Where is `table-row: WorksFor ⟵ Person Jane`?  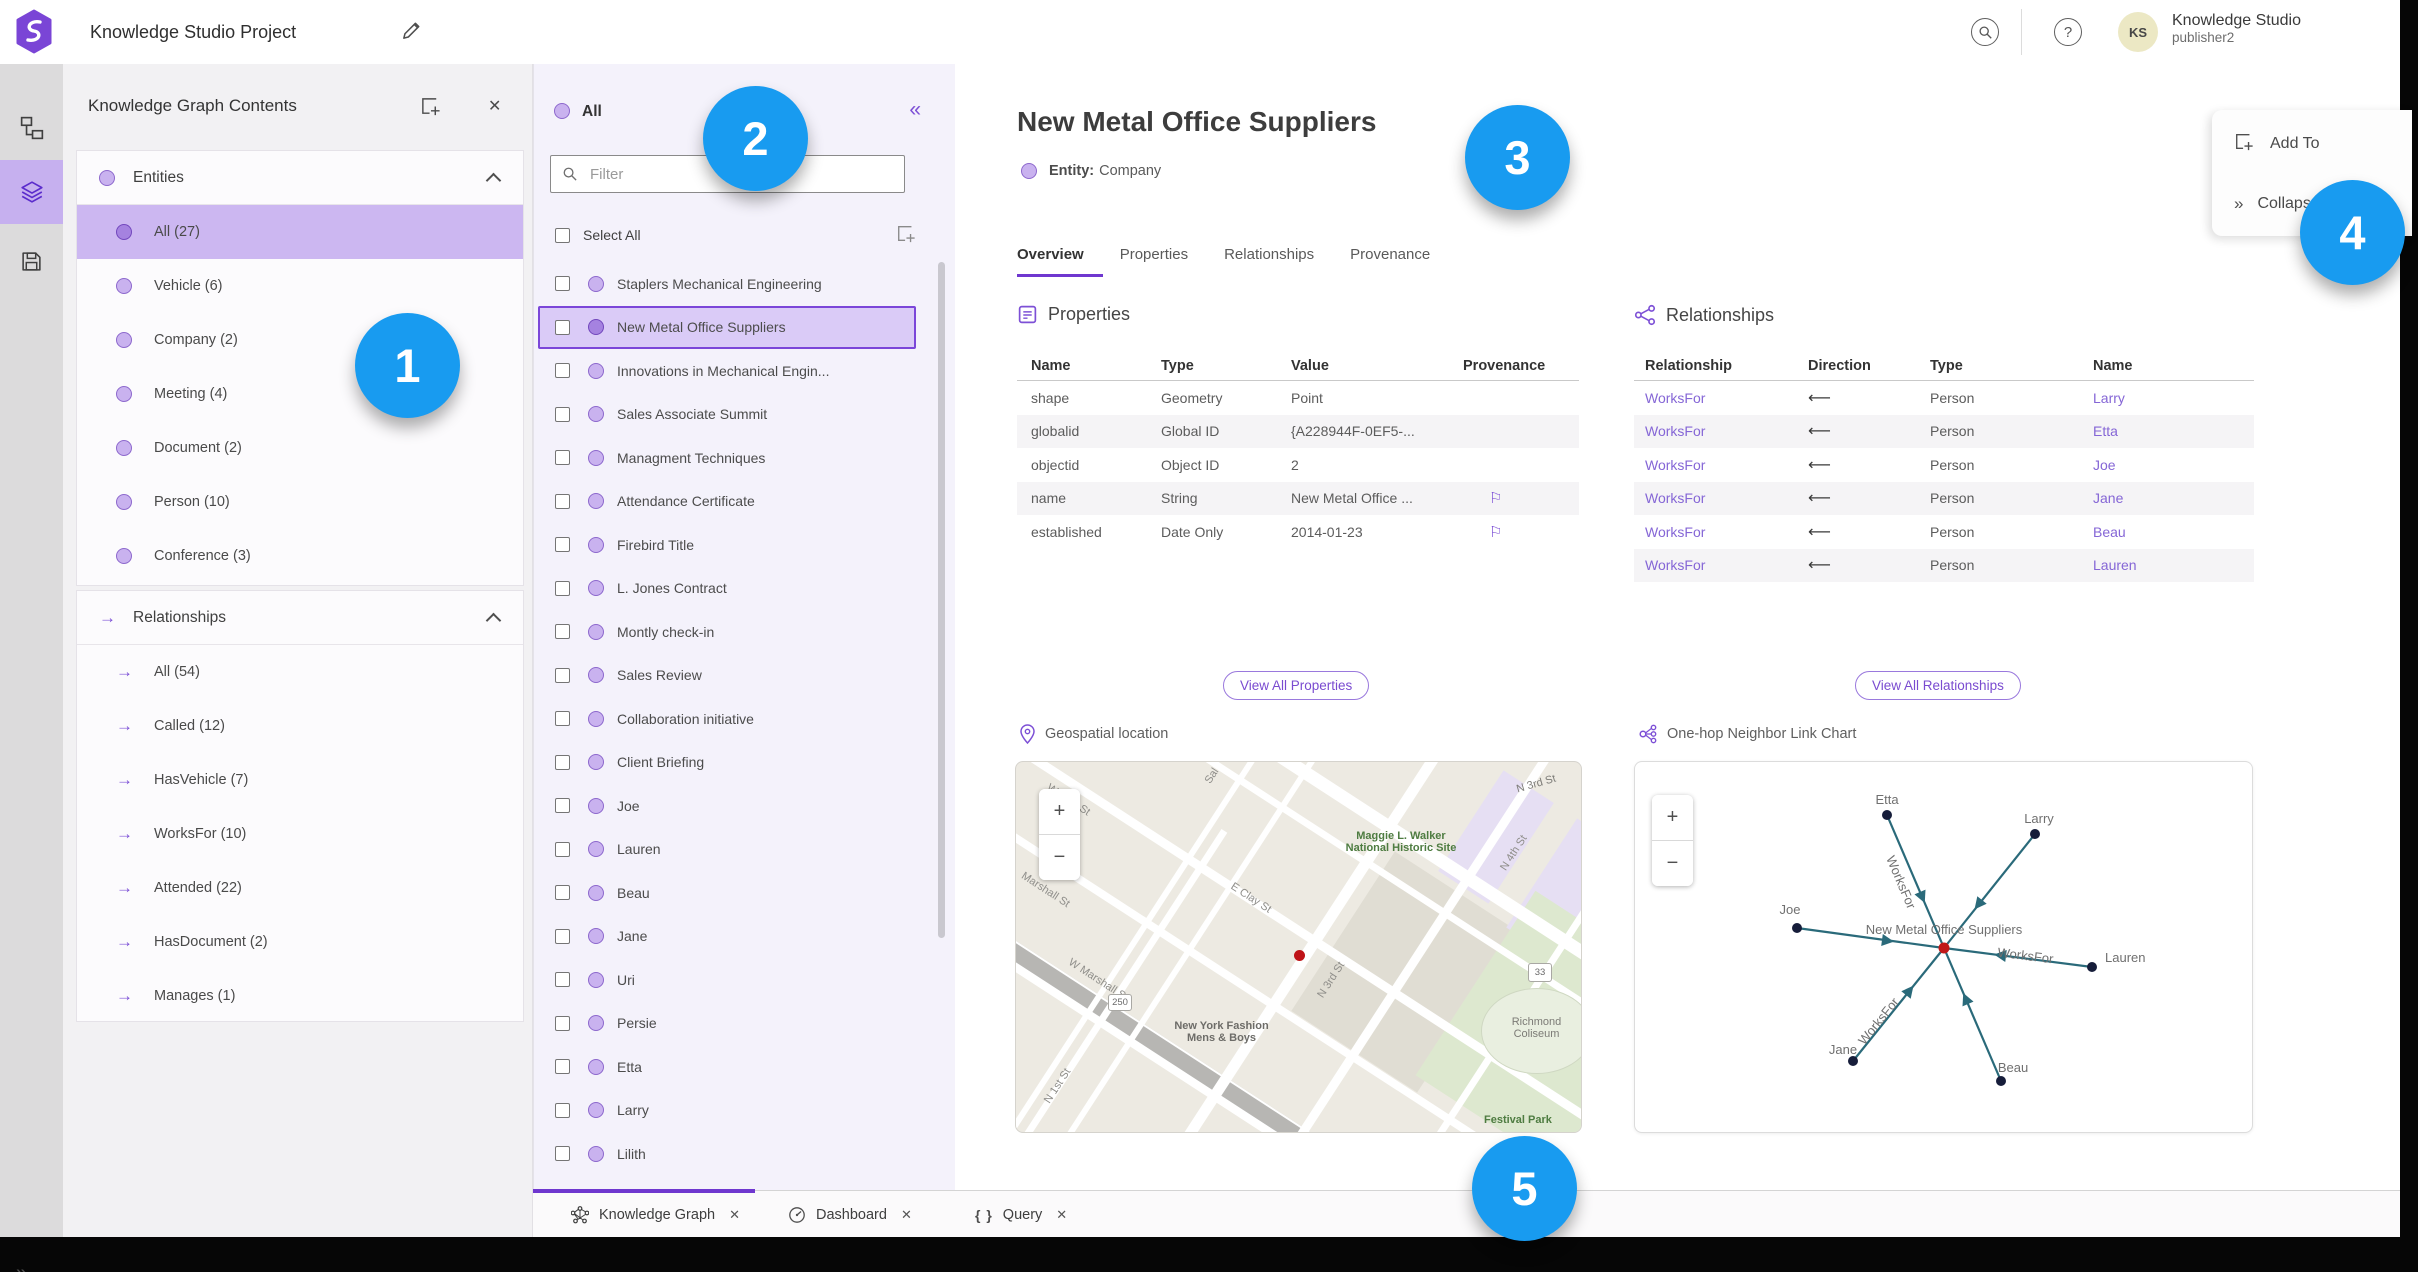 table-row: WorksFor ⟵ Person Jane is located at coordinates (1944, 498).